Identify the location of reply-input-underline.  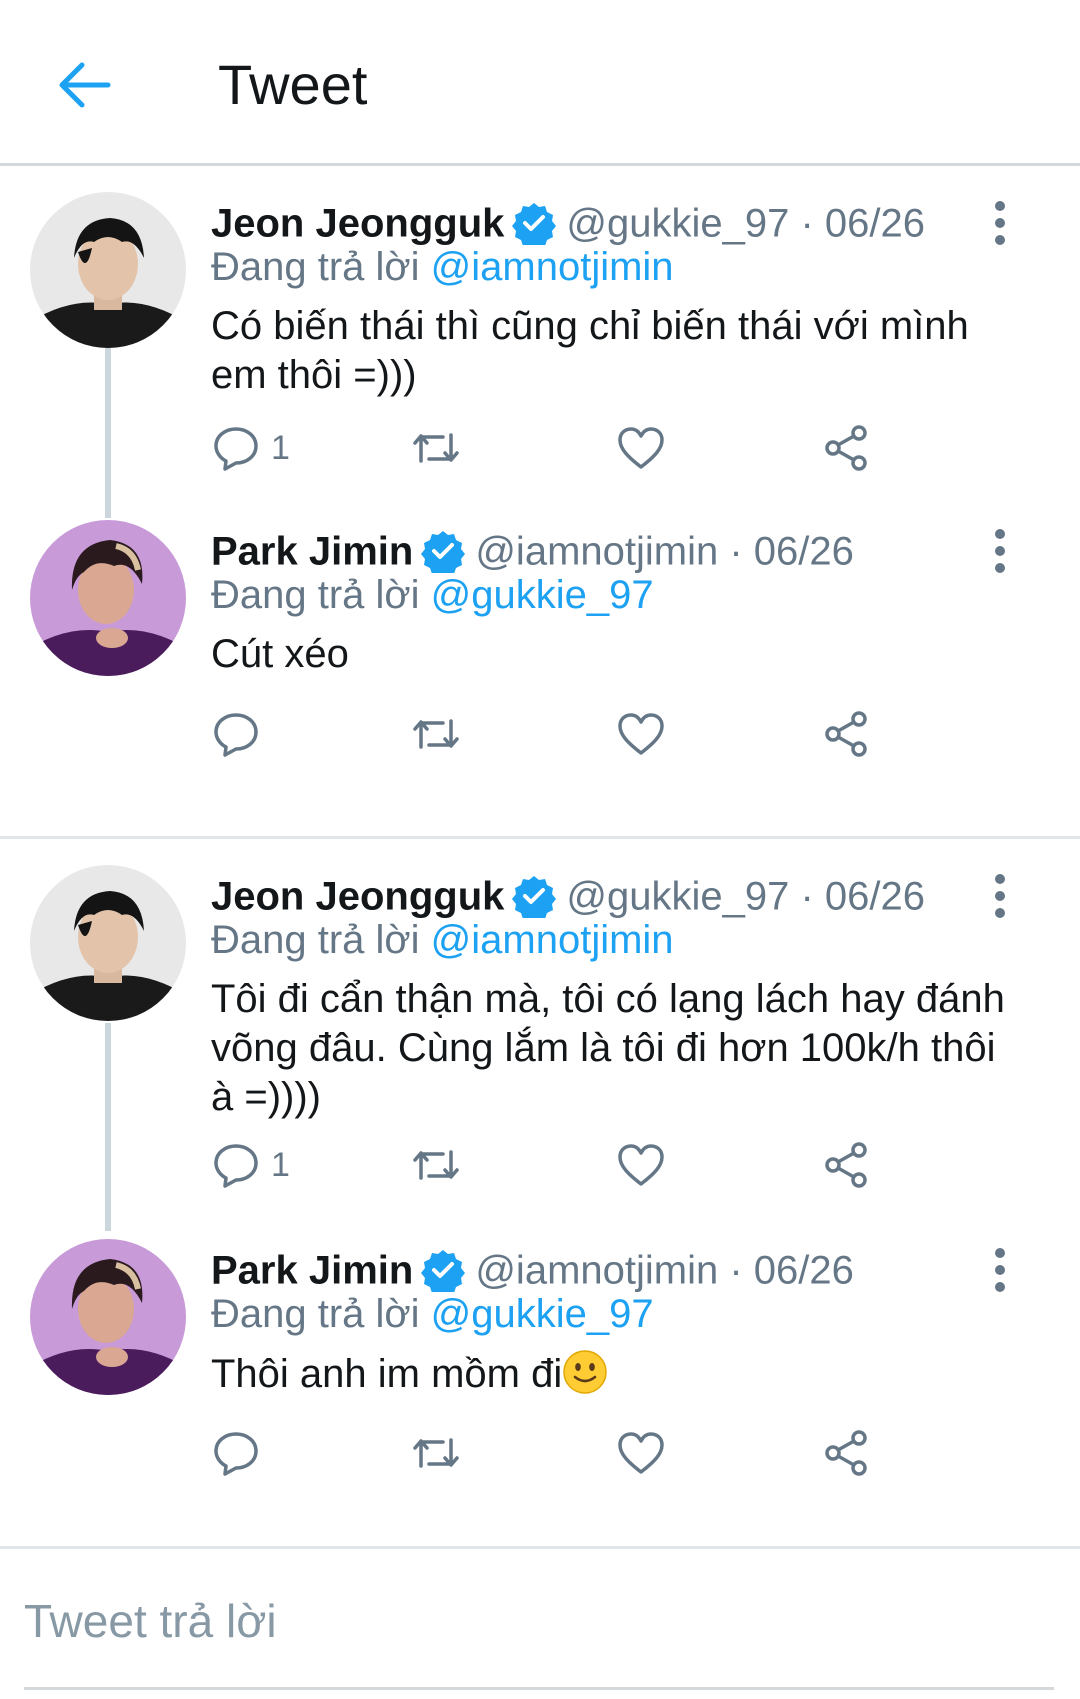
(539, 1688).